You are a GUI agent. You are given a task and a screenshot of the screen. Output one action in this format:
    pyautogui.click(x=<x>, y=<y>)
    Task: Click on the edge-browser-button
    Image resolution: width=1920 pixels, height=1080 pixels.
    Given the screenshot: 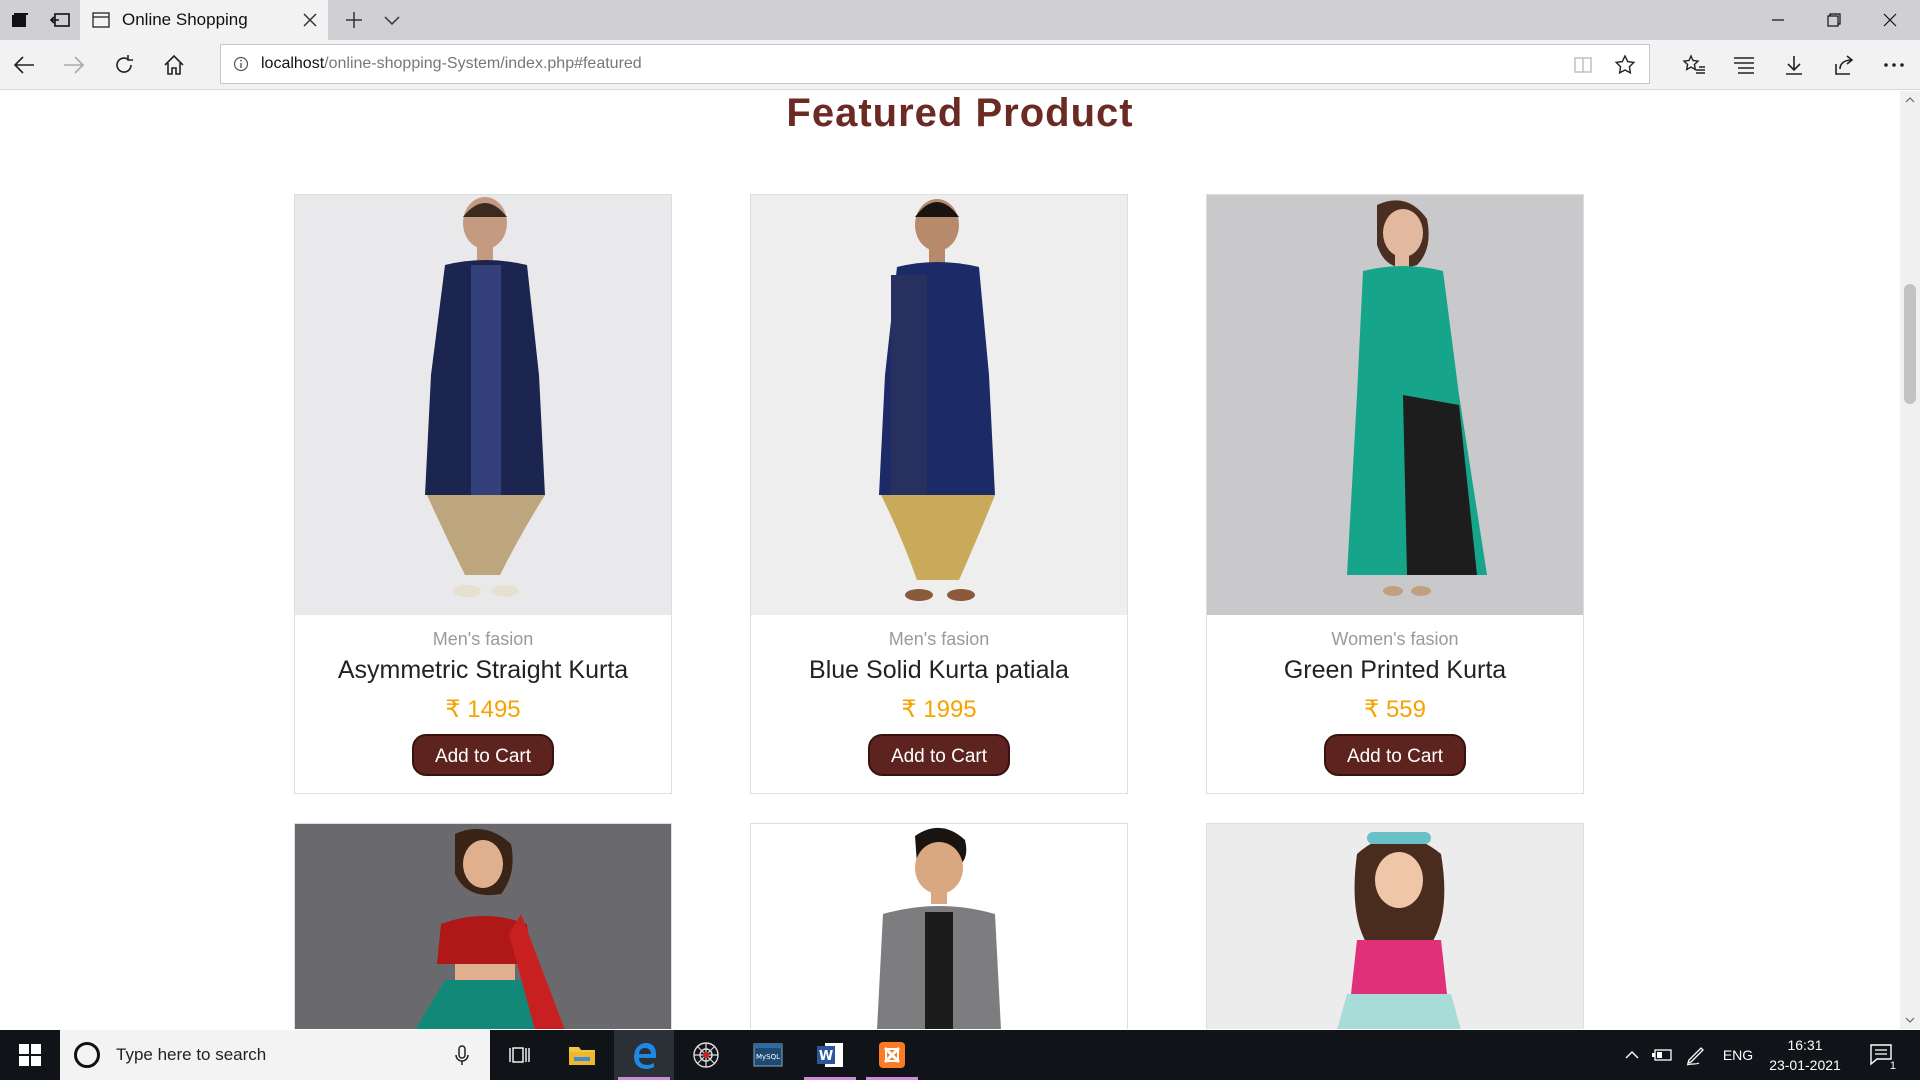 What is the action you would take?
    pyautogui.click(x=644, y=1055)
    